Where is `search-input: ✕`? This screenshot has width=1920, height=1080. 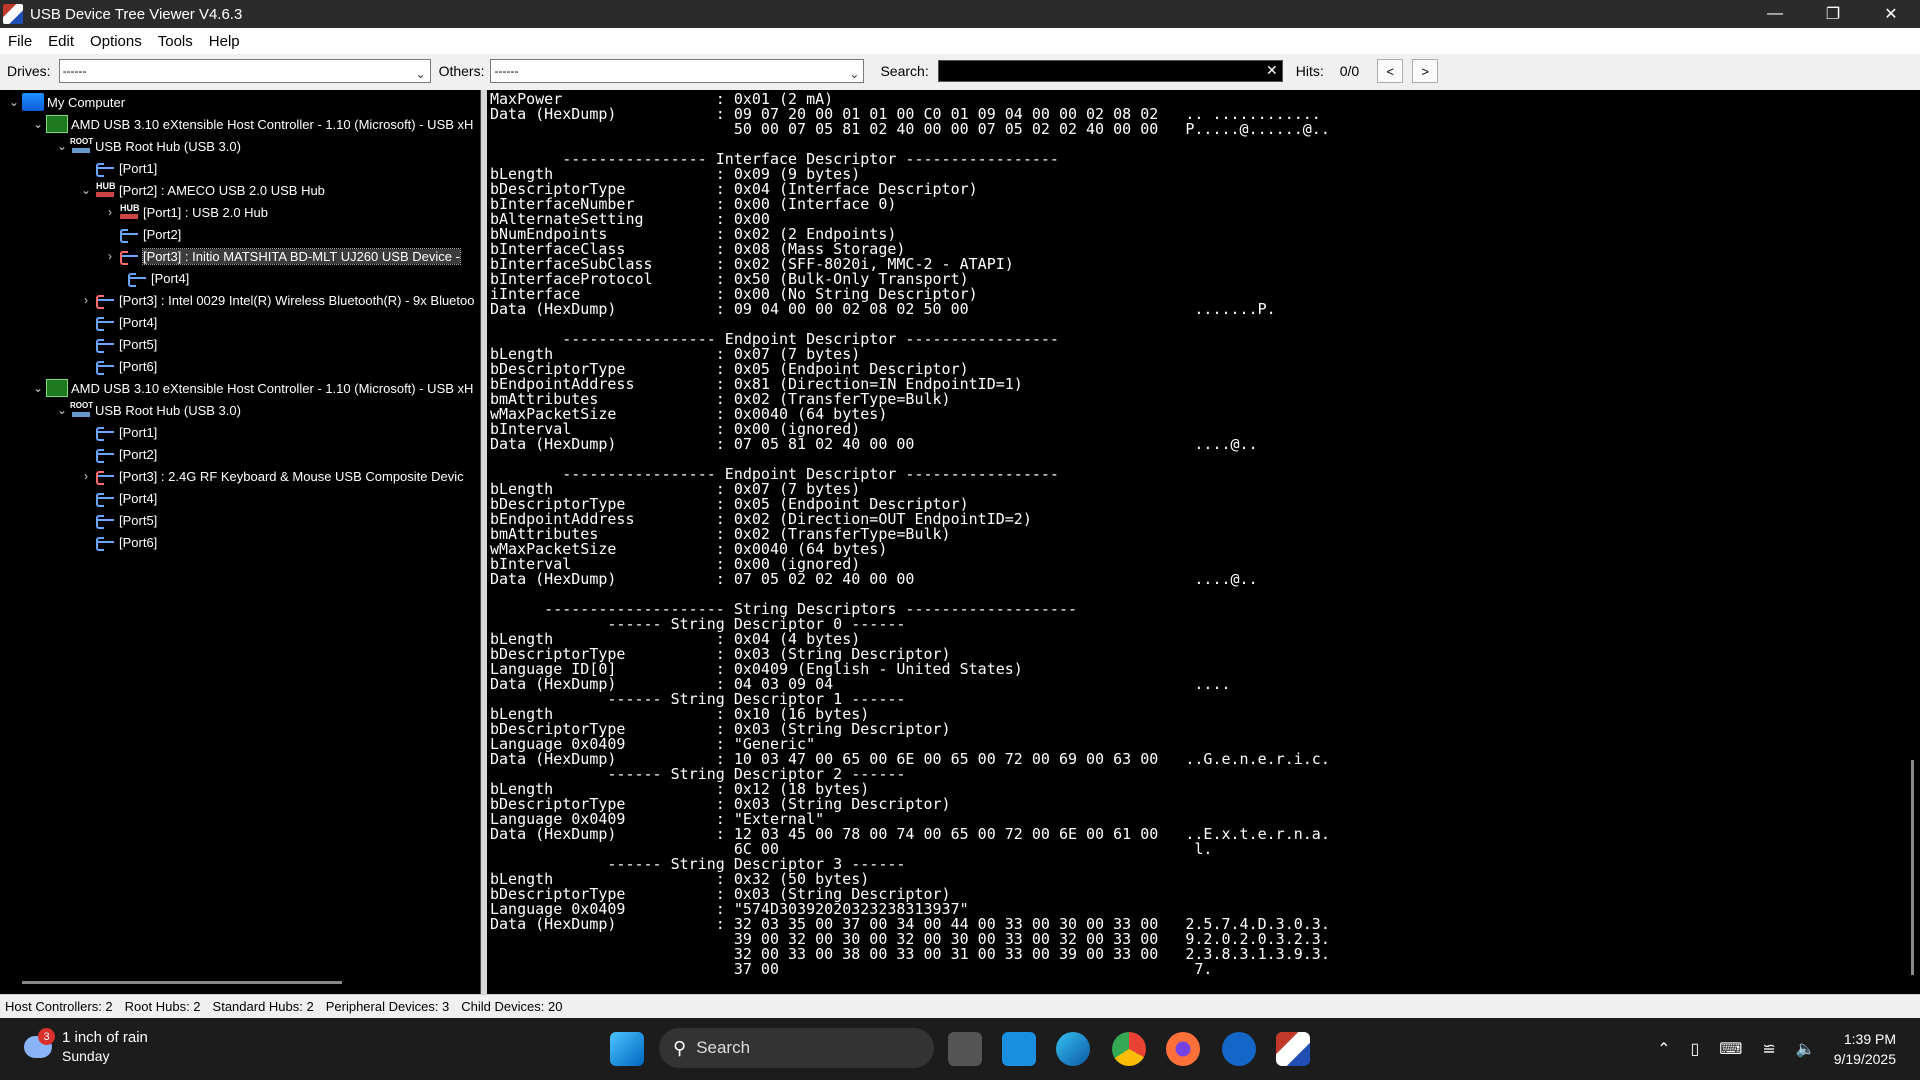 search-input: ✕ is located at coordinates (1110, 71).